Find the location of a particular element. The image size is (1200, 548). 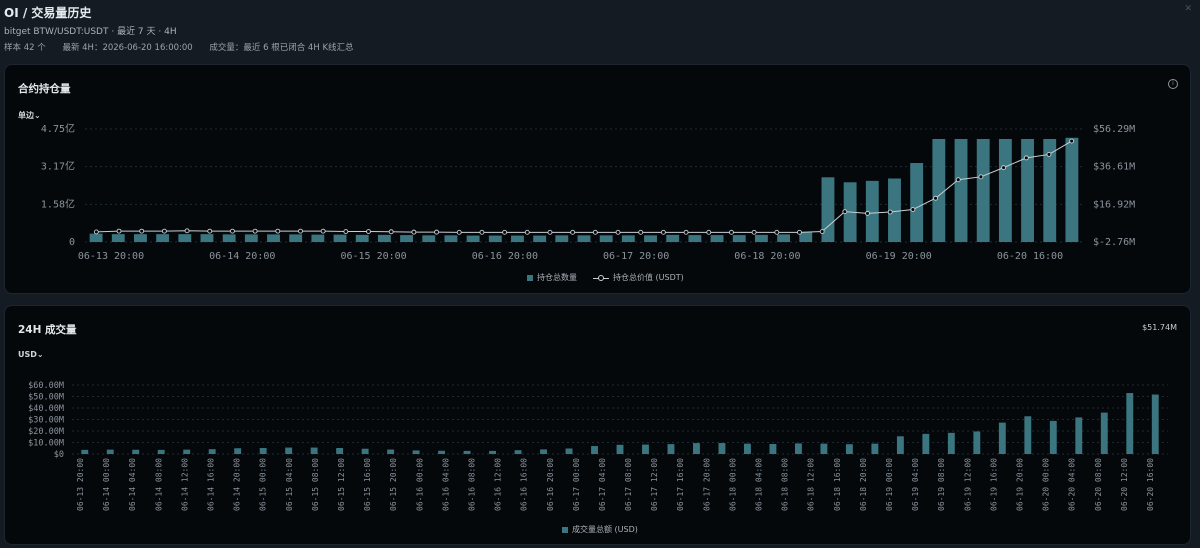

vol-x-tick-label: 06-19 00:00 is located at coordinates (889, 484).